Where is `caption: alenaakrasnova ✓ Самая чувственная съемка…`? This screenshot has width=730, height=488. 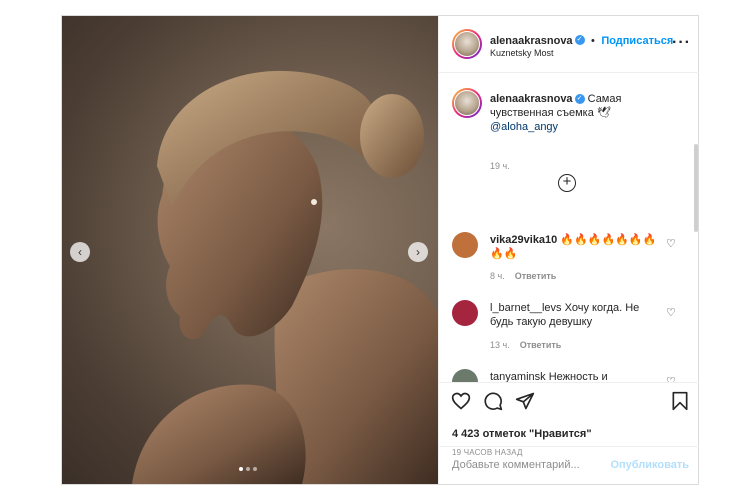 caption: alenaakrasnova ✓ Самая чувственная съемка… is located at coordinates (578, 113).